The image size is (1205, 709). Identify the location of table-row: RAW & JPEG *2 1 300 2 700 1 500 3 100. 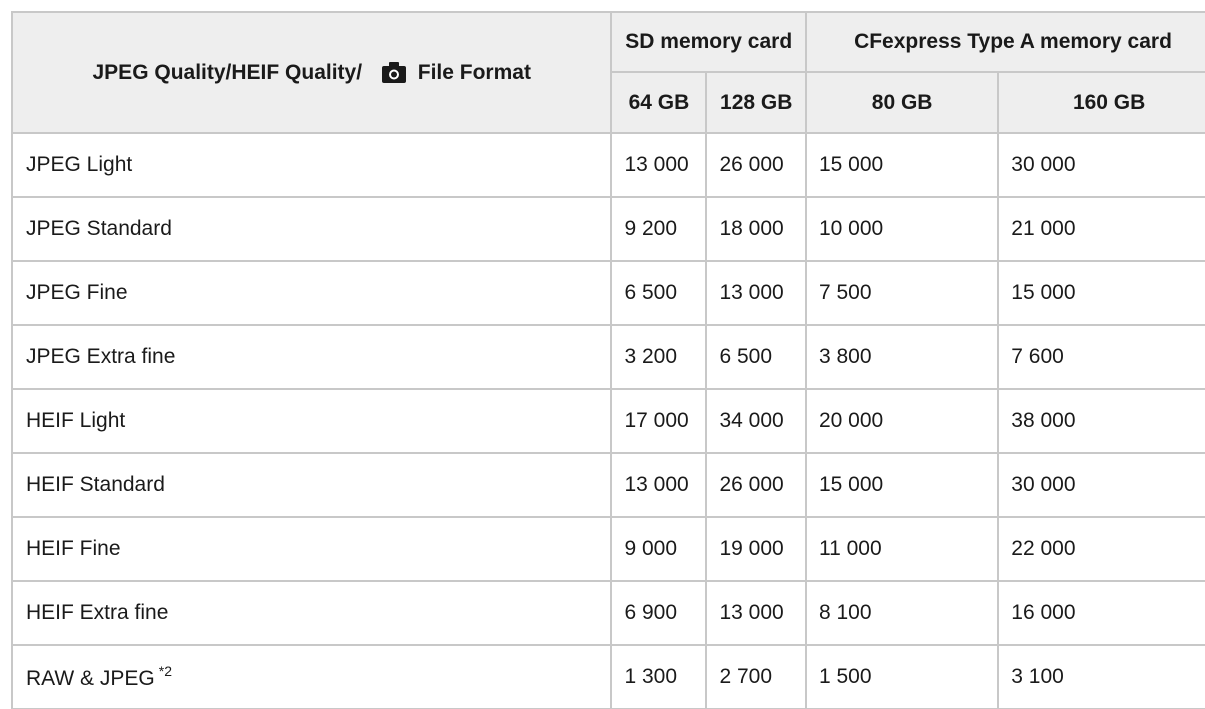
(608, 676).